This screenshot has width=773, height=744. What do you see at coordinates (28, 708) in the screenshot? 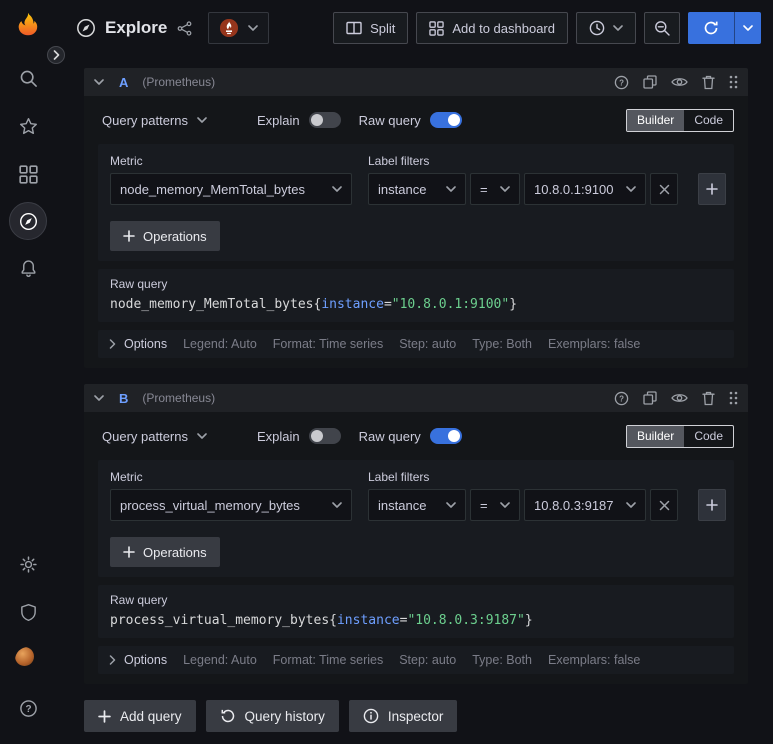
I see `sidebar-item-help: ?` at bounding box center [28, 708].